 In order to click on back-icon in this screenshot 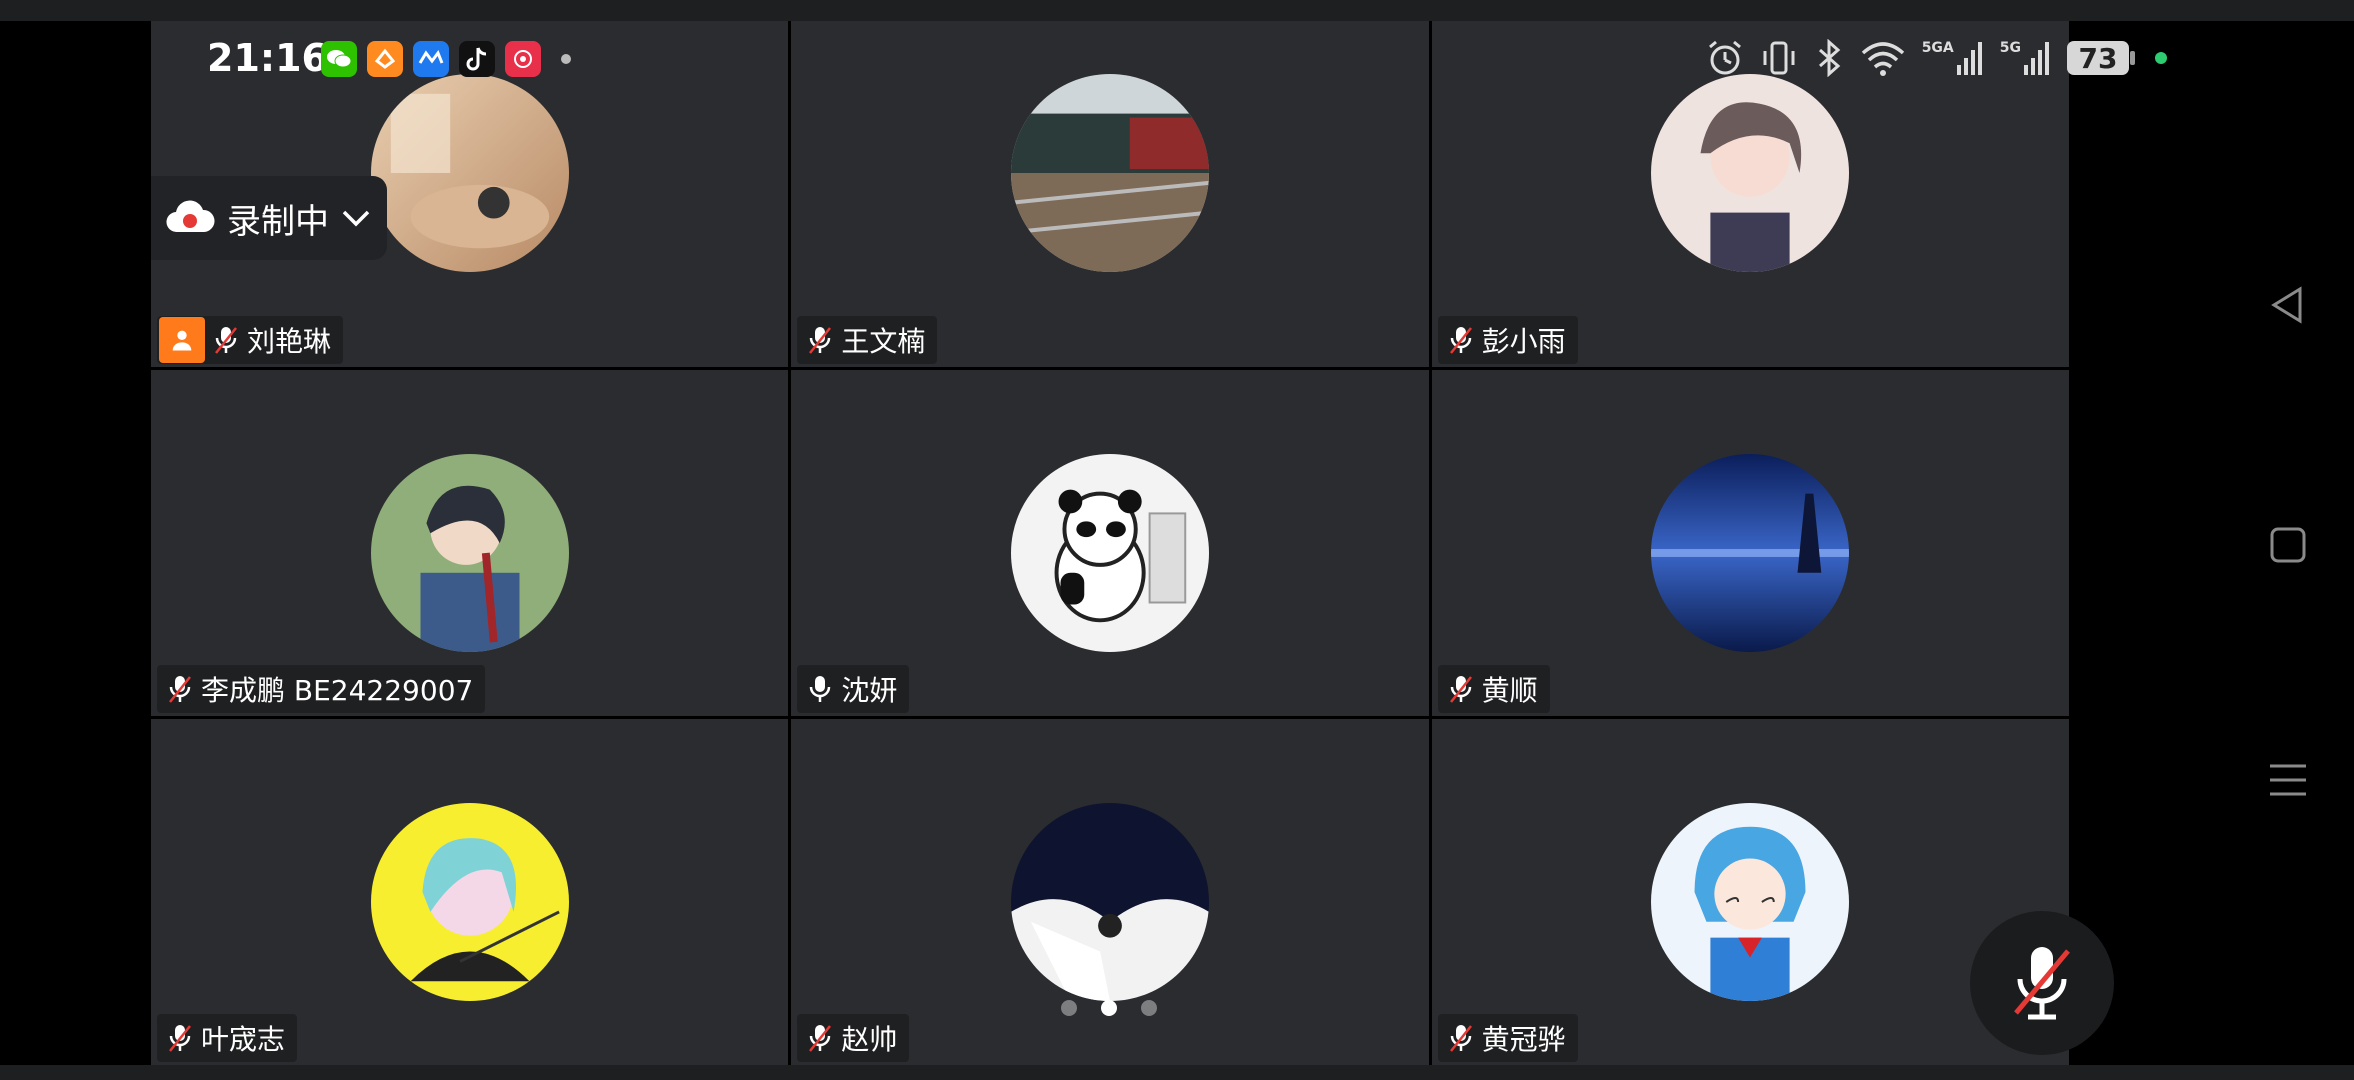, I will do `click(2288, 305)`.